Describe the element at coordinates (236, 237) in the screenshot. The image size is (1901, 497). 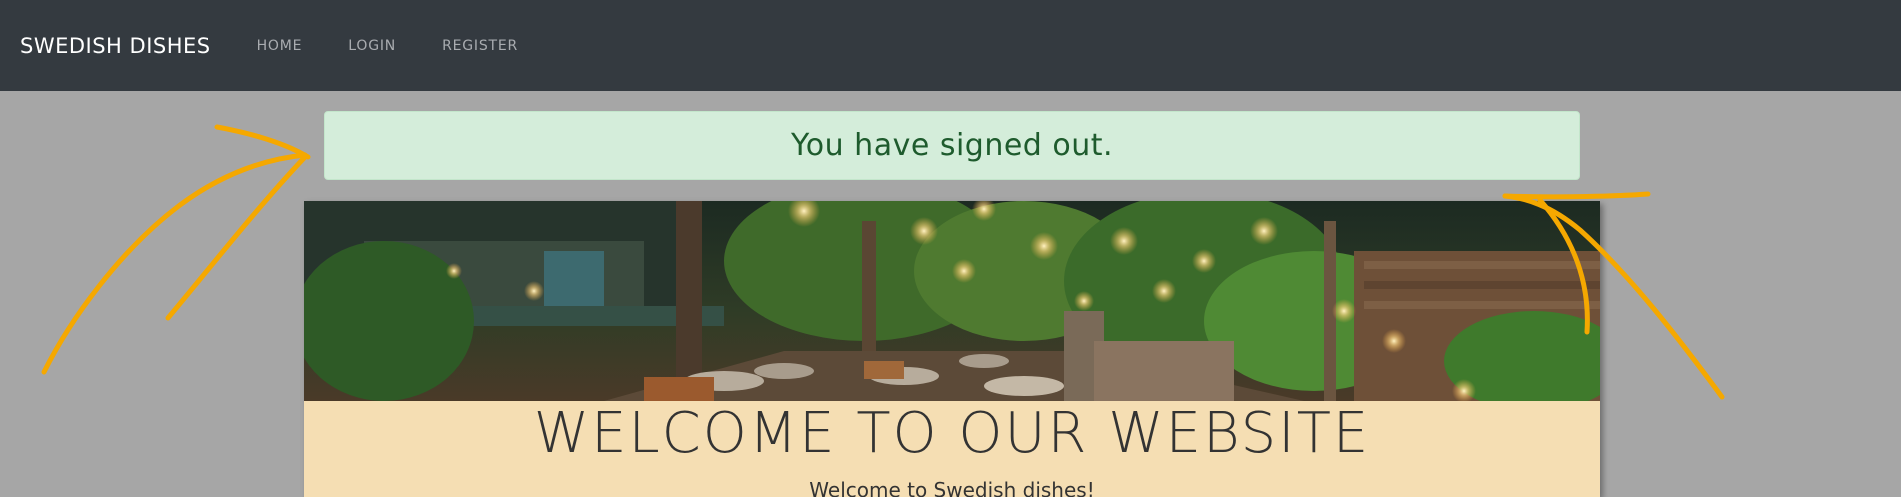
I see `left-inner-arrow-line` at that location.